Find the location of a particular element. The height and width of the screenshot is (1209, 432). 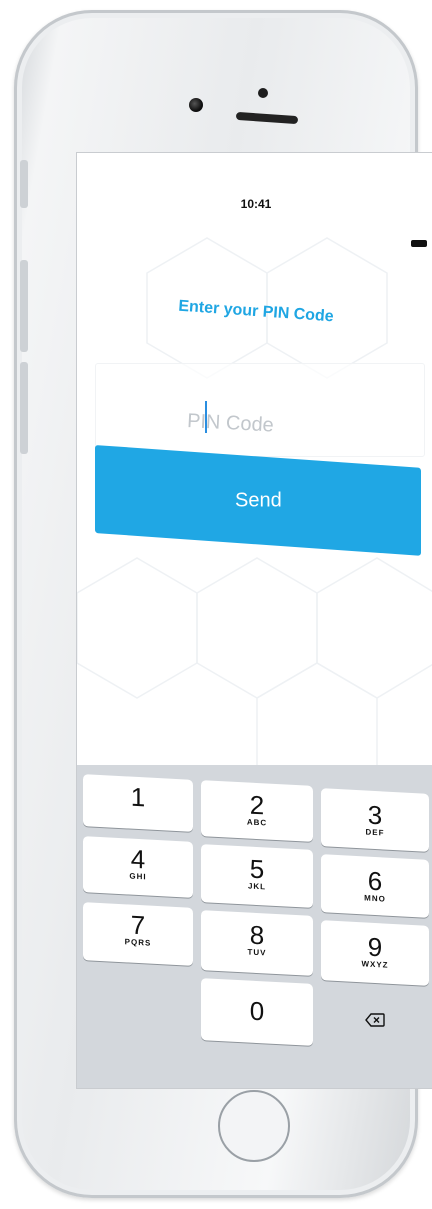

key-3: 3 DEF is located at coordinates (375, 820).